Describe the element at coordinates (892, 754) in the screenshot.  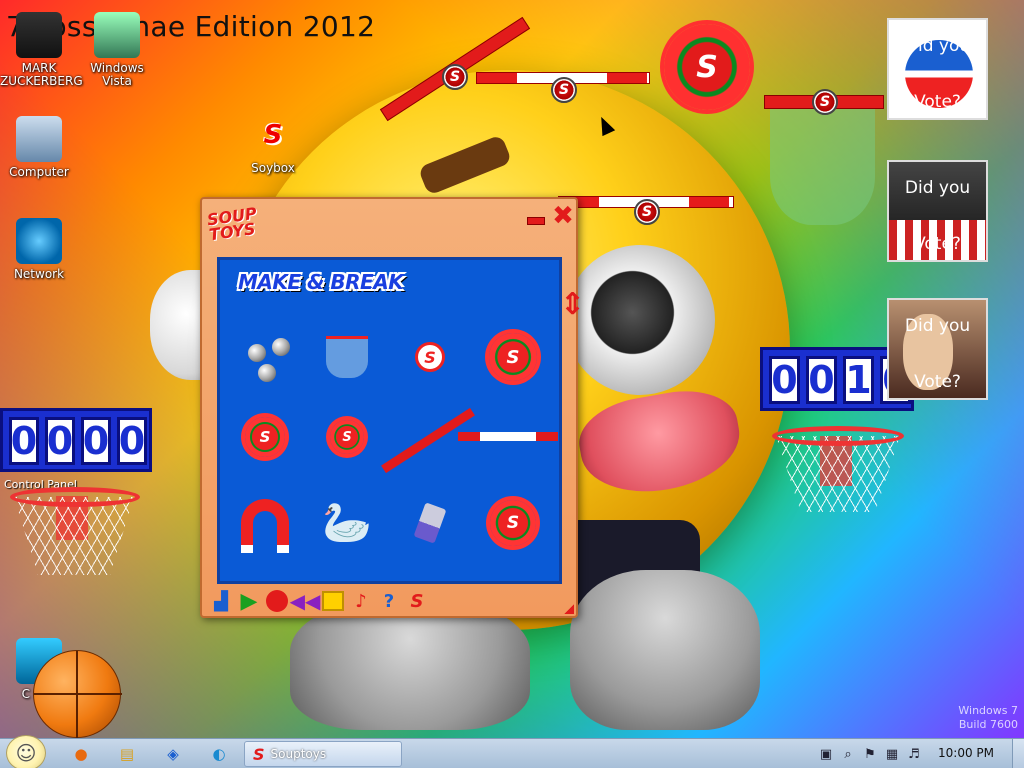
I see `network-tray-icon: ▦` at that location.